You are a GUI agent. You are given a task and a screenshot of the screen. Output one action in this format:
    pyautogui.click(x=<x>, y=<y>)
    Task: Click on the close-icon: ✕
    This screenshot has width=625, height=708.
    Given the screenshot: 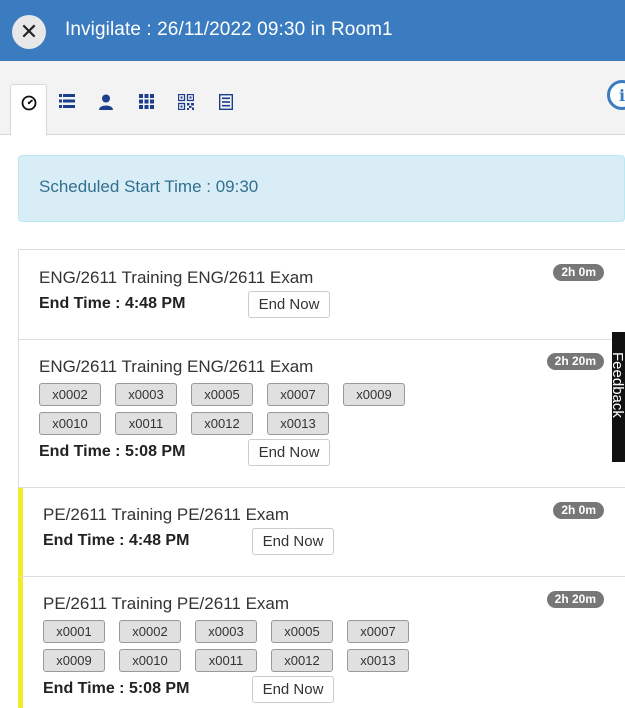 What is the action you would take?
    pyautogui.click(x=29, y=31)
    